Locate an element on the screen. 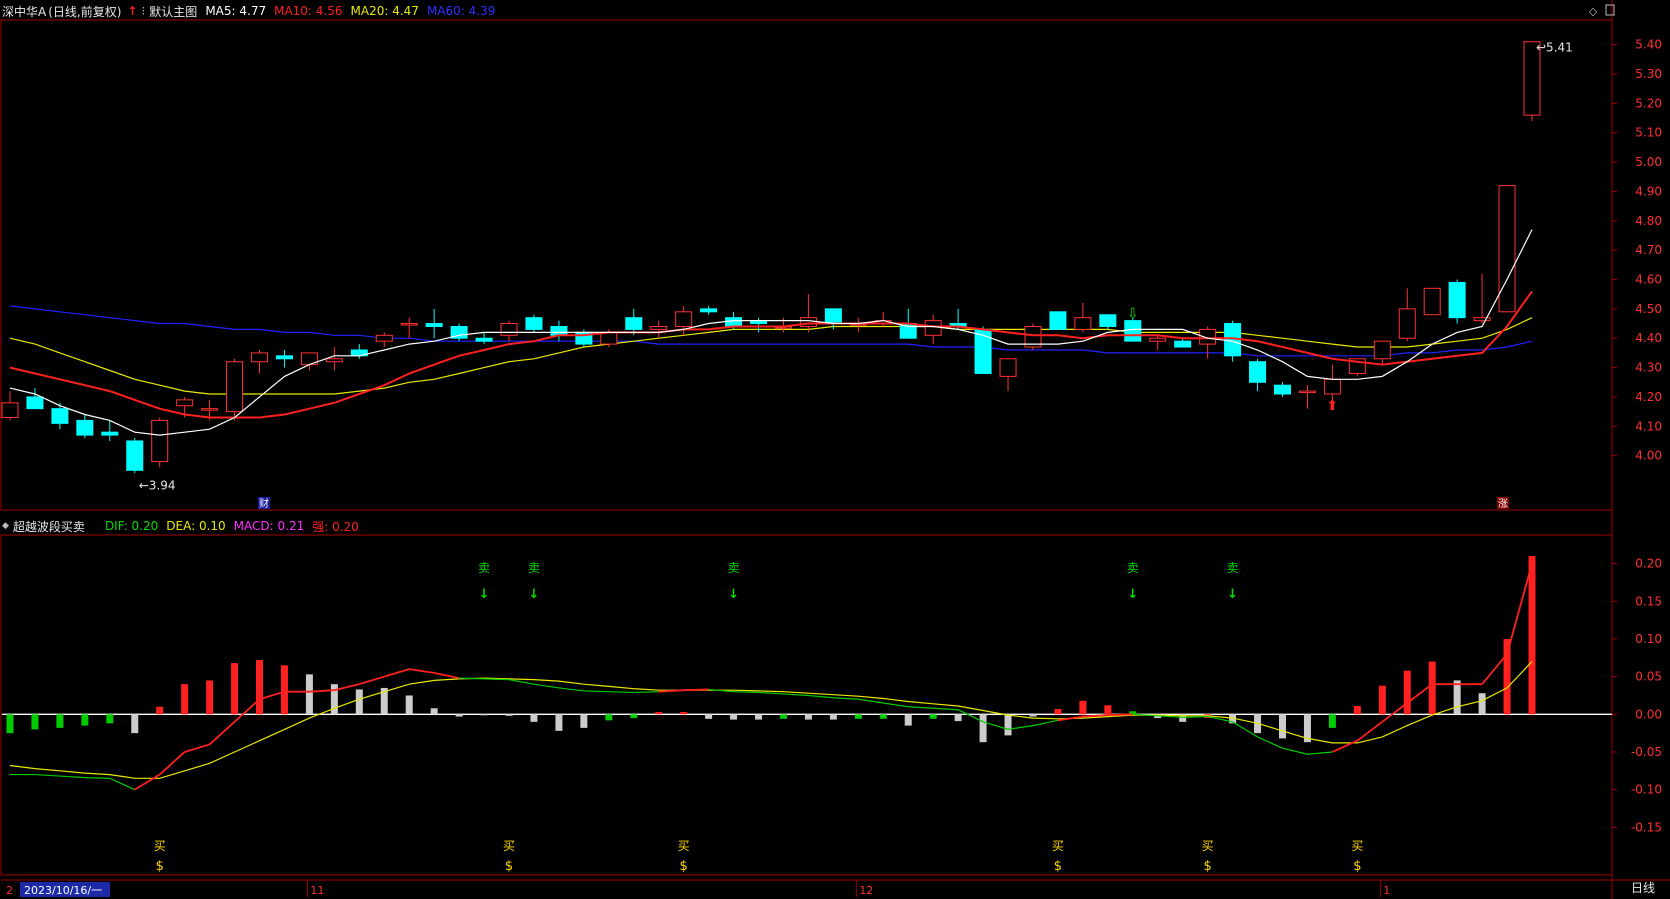  macd-axis-label: -0.15 is located at coordinates (1646, 827).